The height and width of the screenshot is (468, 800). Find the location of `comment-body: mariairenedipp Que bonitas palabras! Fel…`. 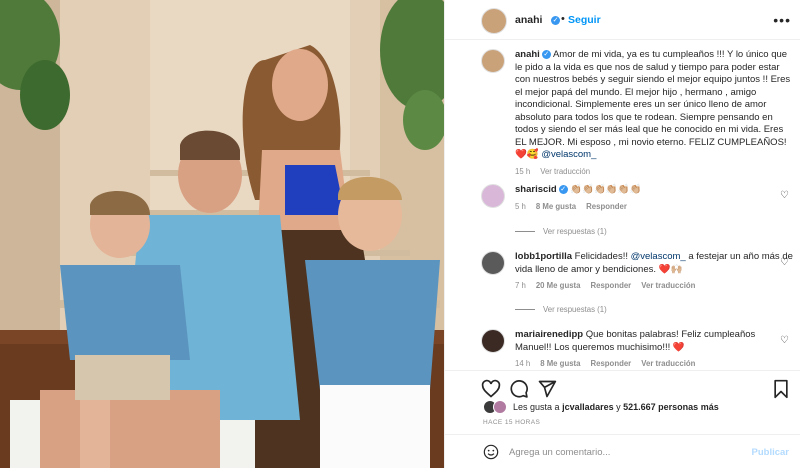

comment-body: mariairenedipp Que bonitas palabras! Fel… is located at coordinates (654, 341).